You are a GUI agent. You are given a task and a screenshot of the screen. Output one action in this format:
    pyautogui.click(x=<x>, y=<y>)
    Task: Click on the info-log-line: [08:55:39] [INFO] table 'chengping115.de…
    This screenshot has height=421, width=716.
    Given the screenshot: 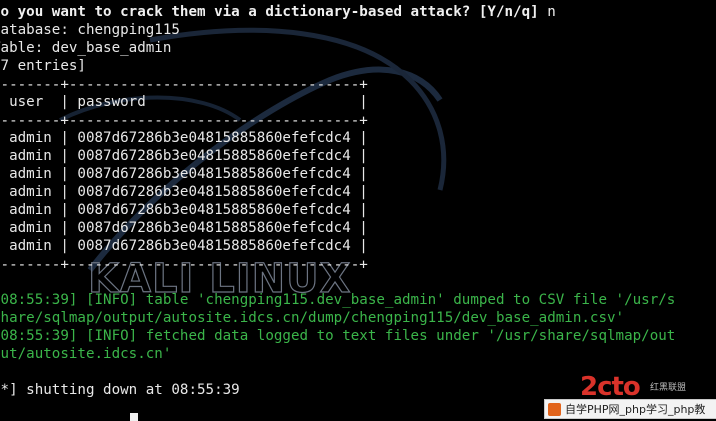 What is the action you would take?
    pyautogui.click(x=338, y=300)
    